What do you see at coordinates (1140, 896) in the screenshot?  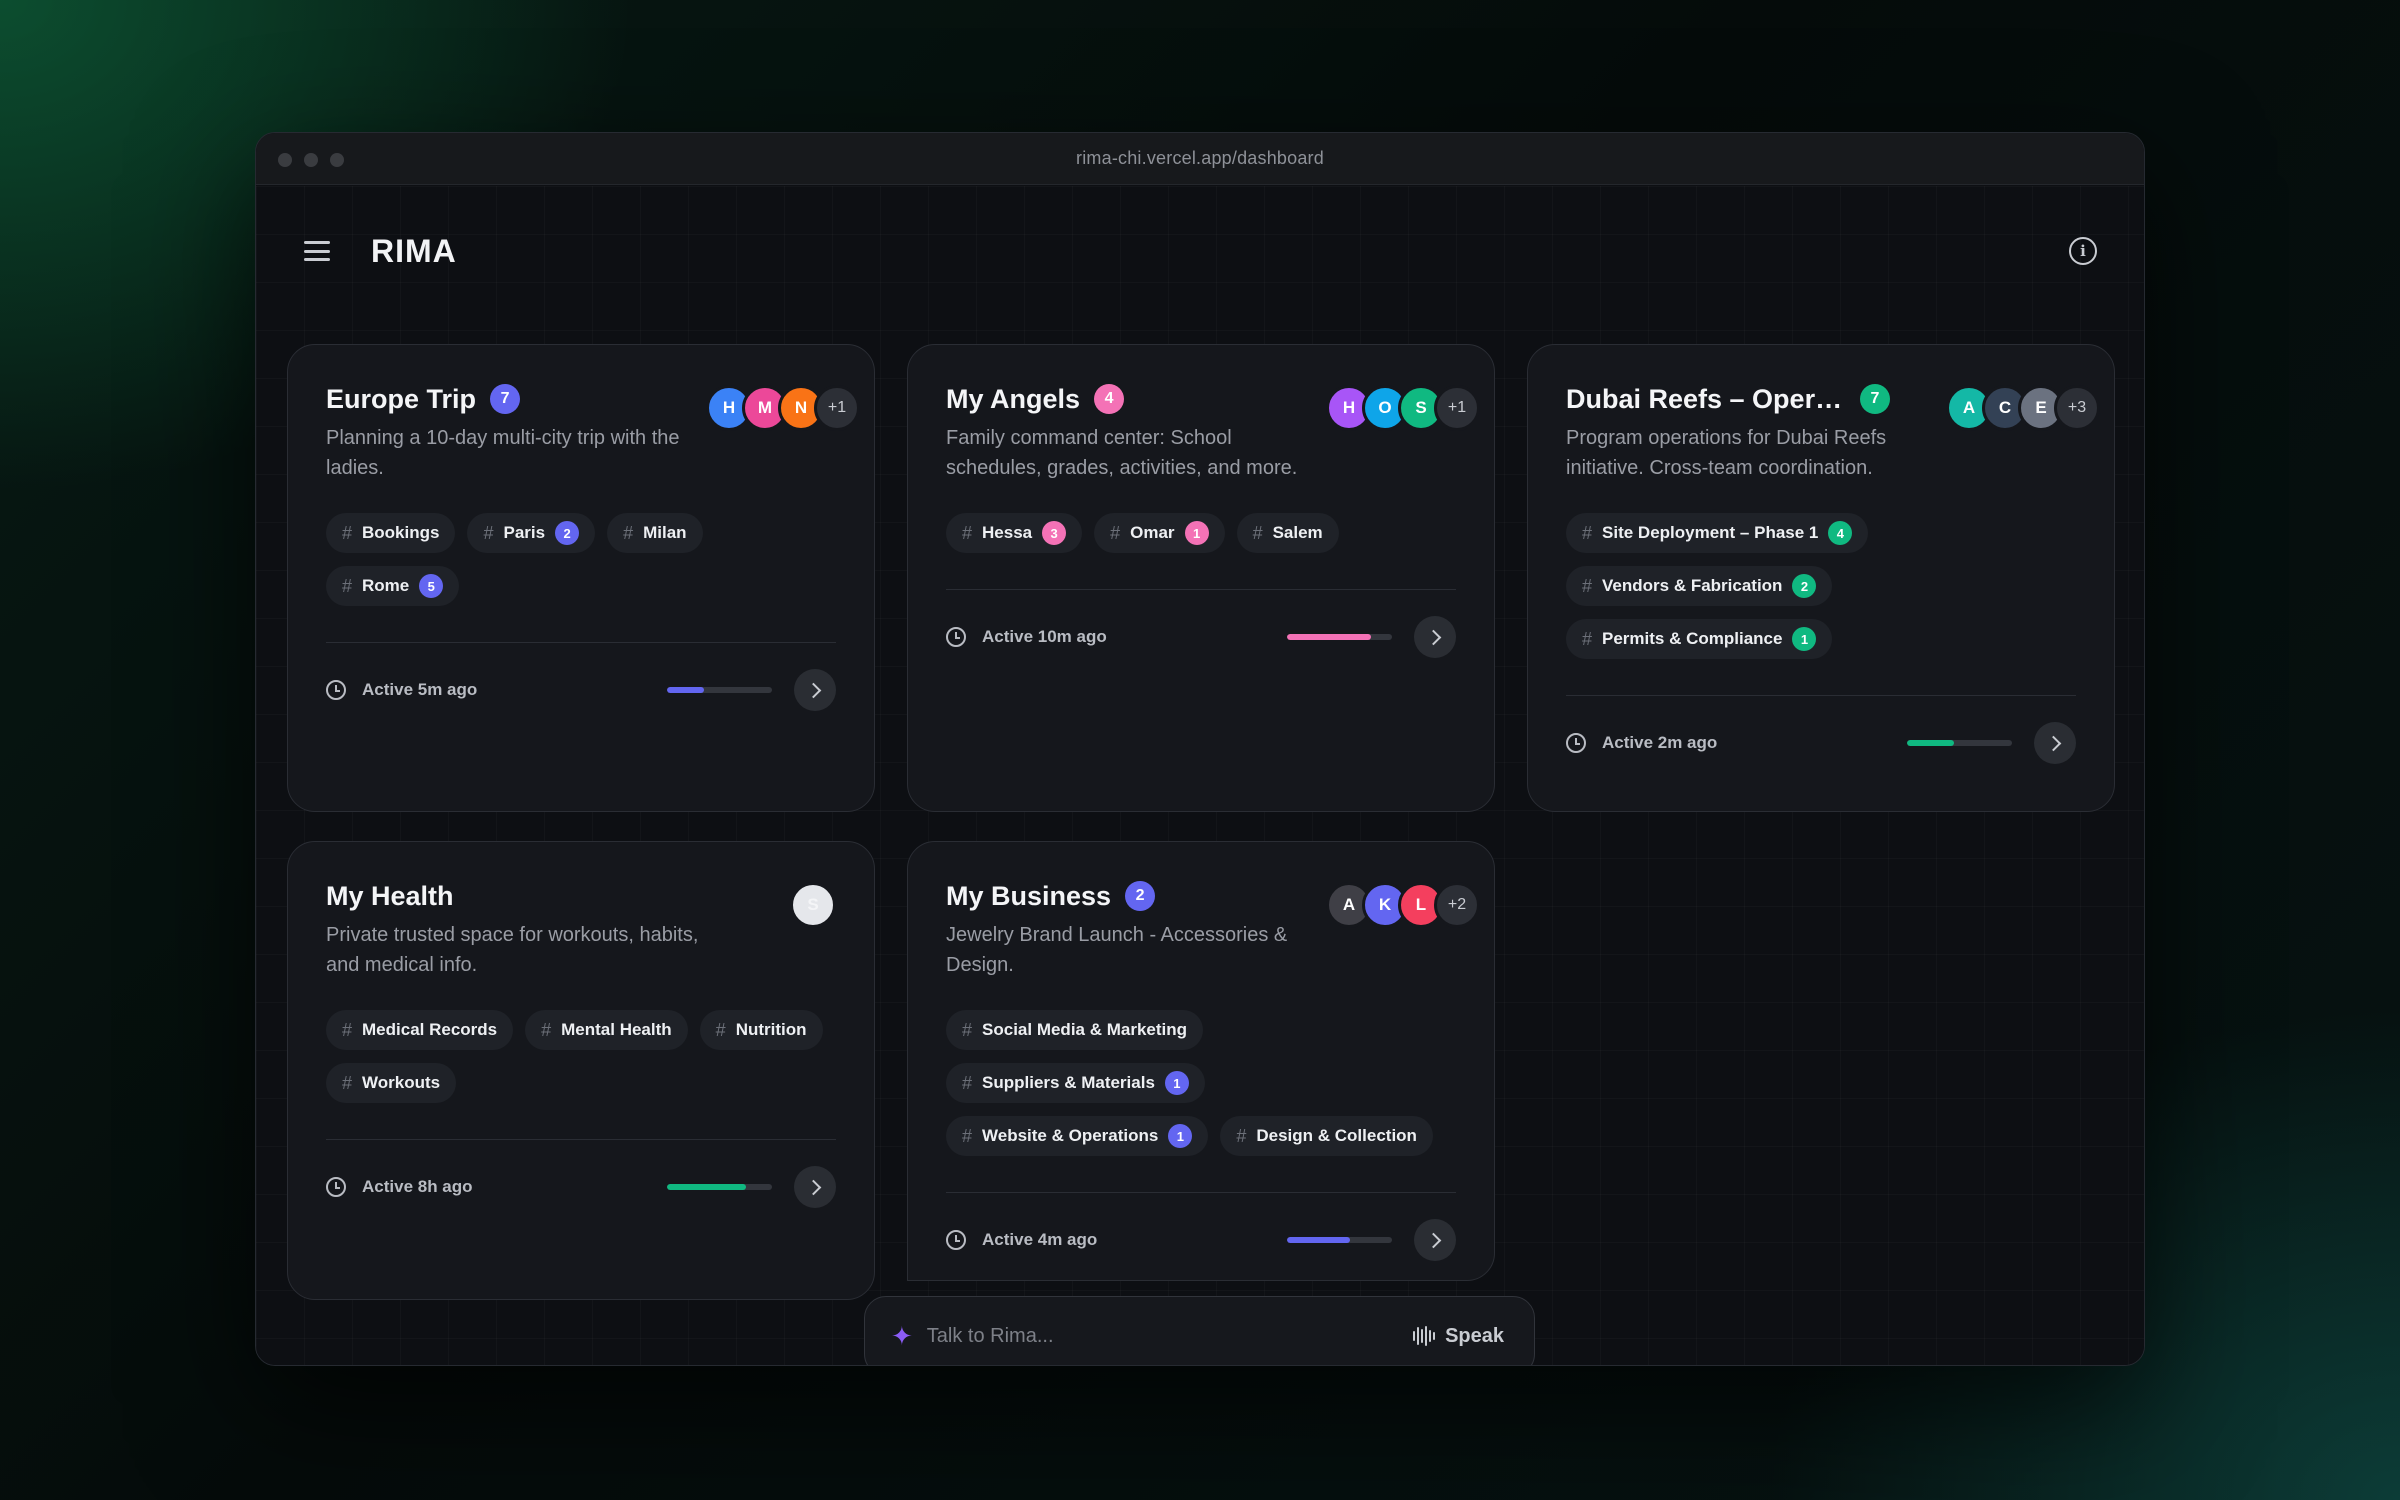 I see `card-count-badge: 2` at bounding box center [1140, 896].